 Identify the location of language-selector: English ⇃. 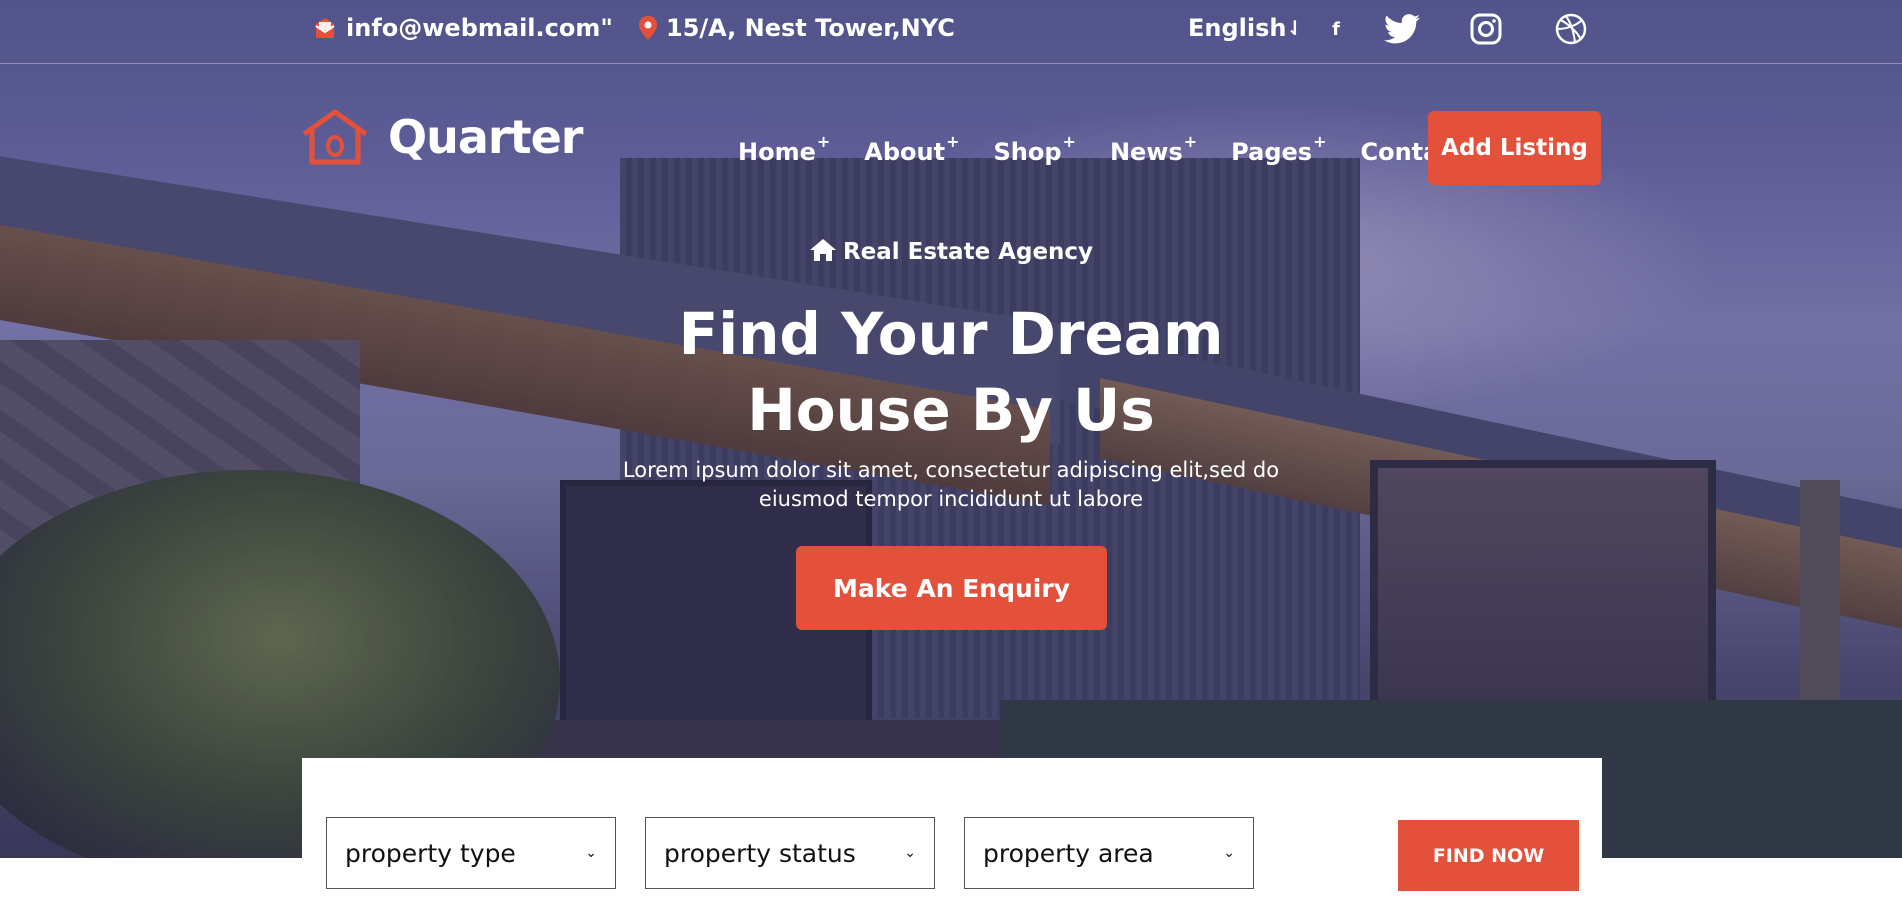
(1245, 28).